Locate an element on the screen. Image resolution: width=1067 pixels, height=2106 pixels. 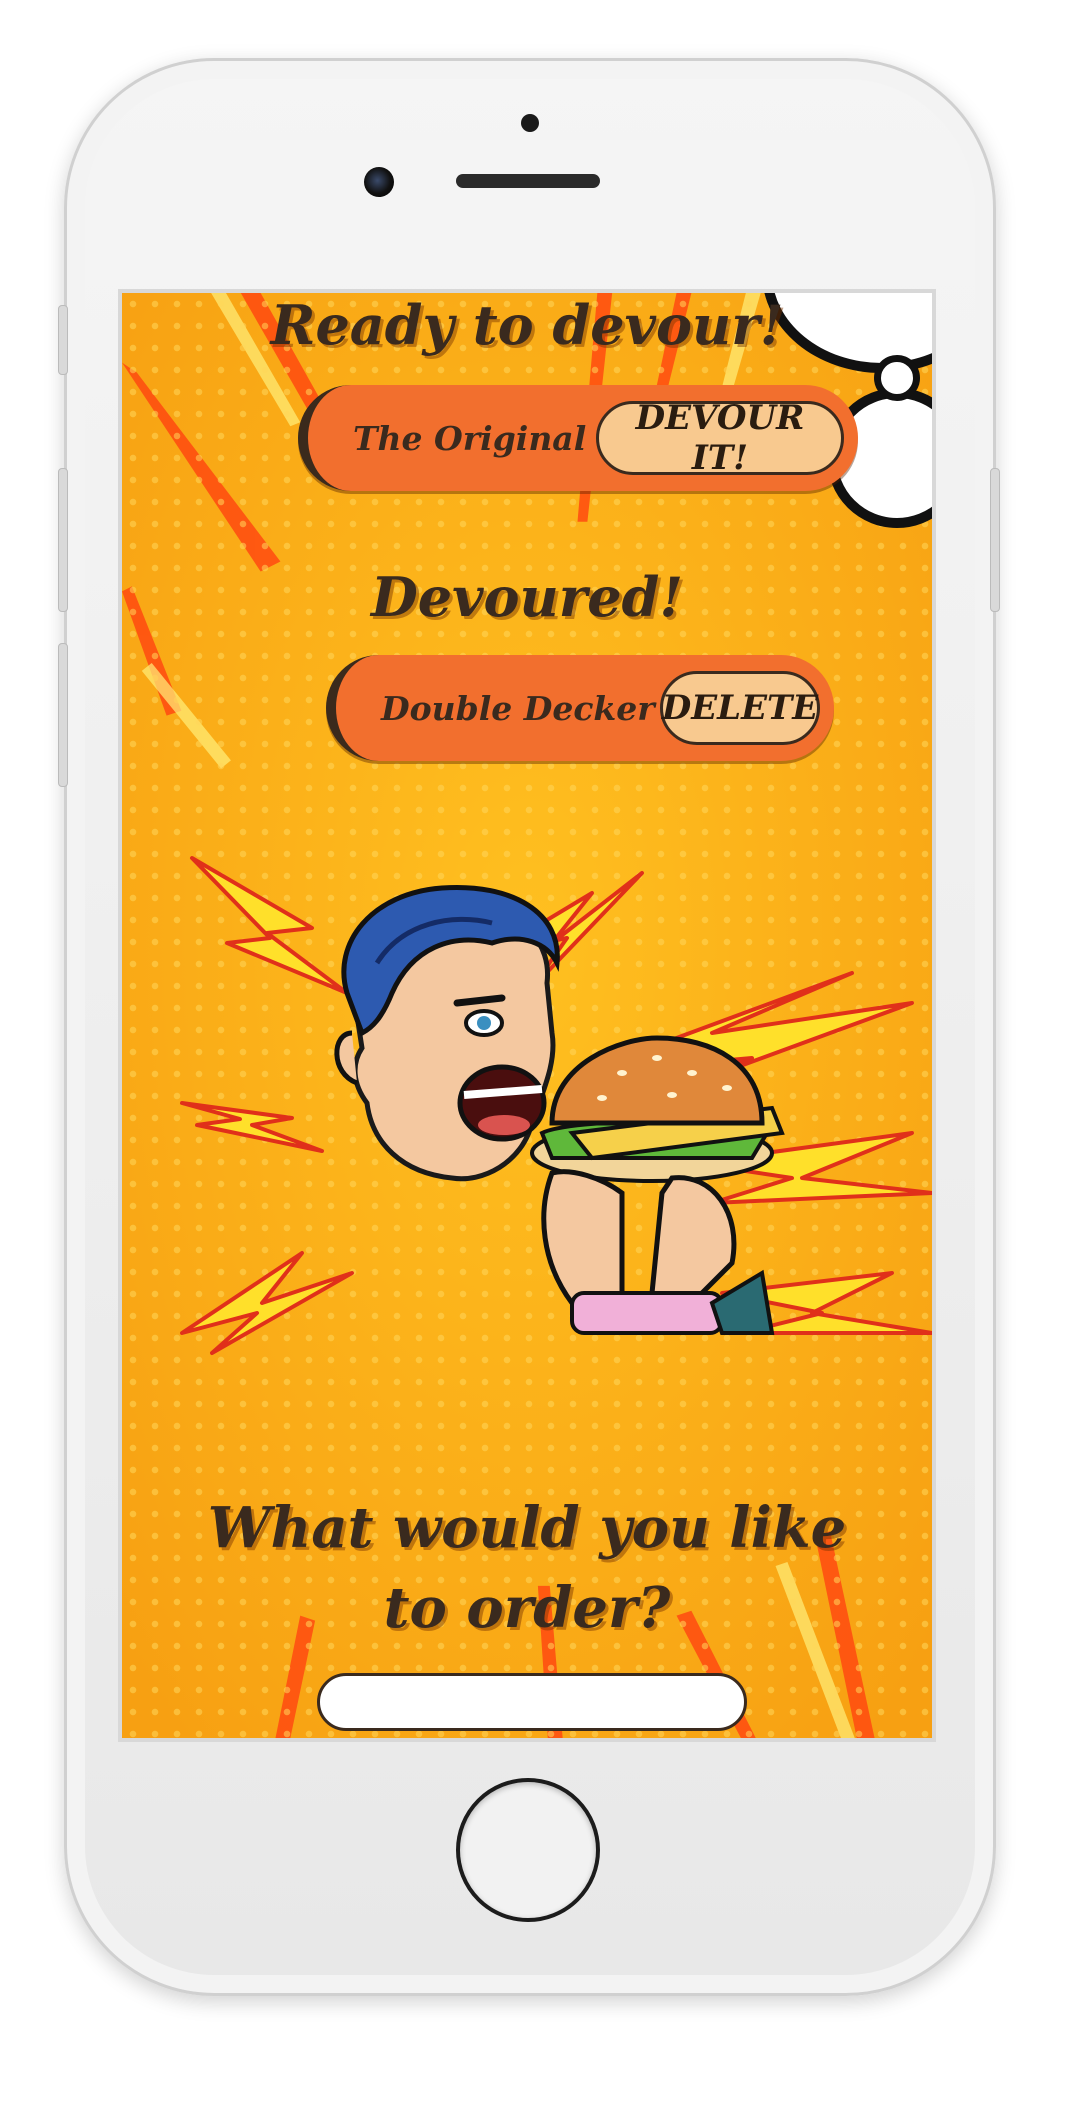
burger-item-ready: The Original DEVOUR IT! is located at coordinates (578, 438).